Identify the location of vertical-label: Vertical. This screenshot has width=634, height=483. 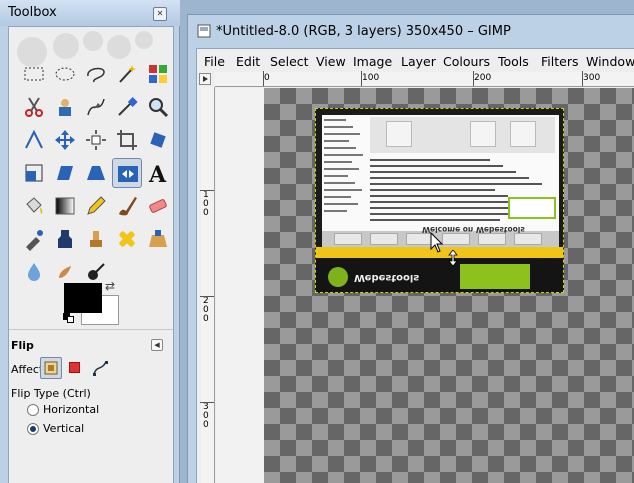
(64, 428).